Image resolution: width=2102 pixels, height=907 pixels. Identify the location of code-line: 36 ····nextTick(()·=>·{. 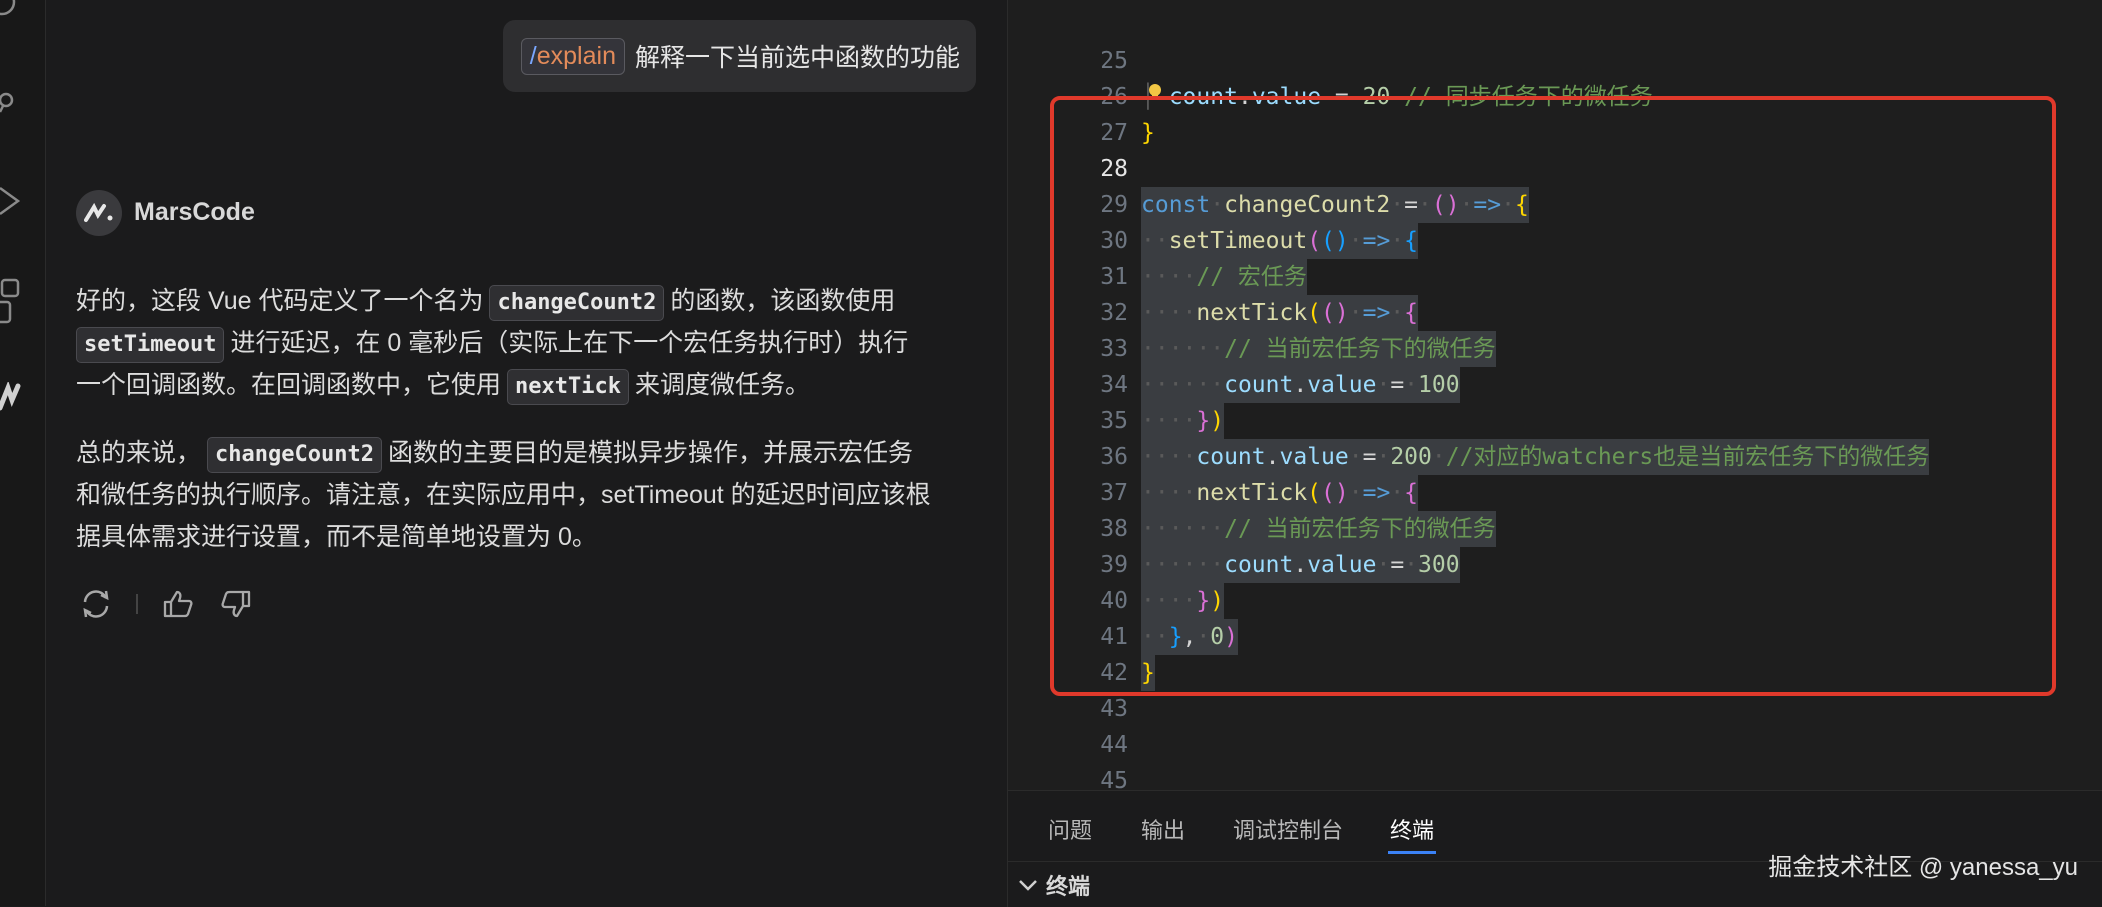
(1555, 457).